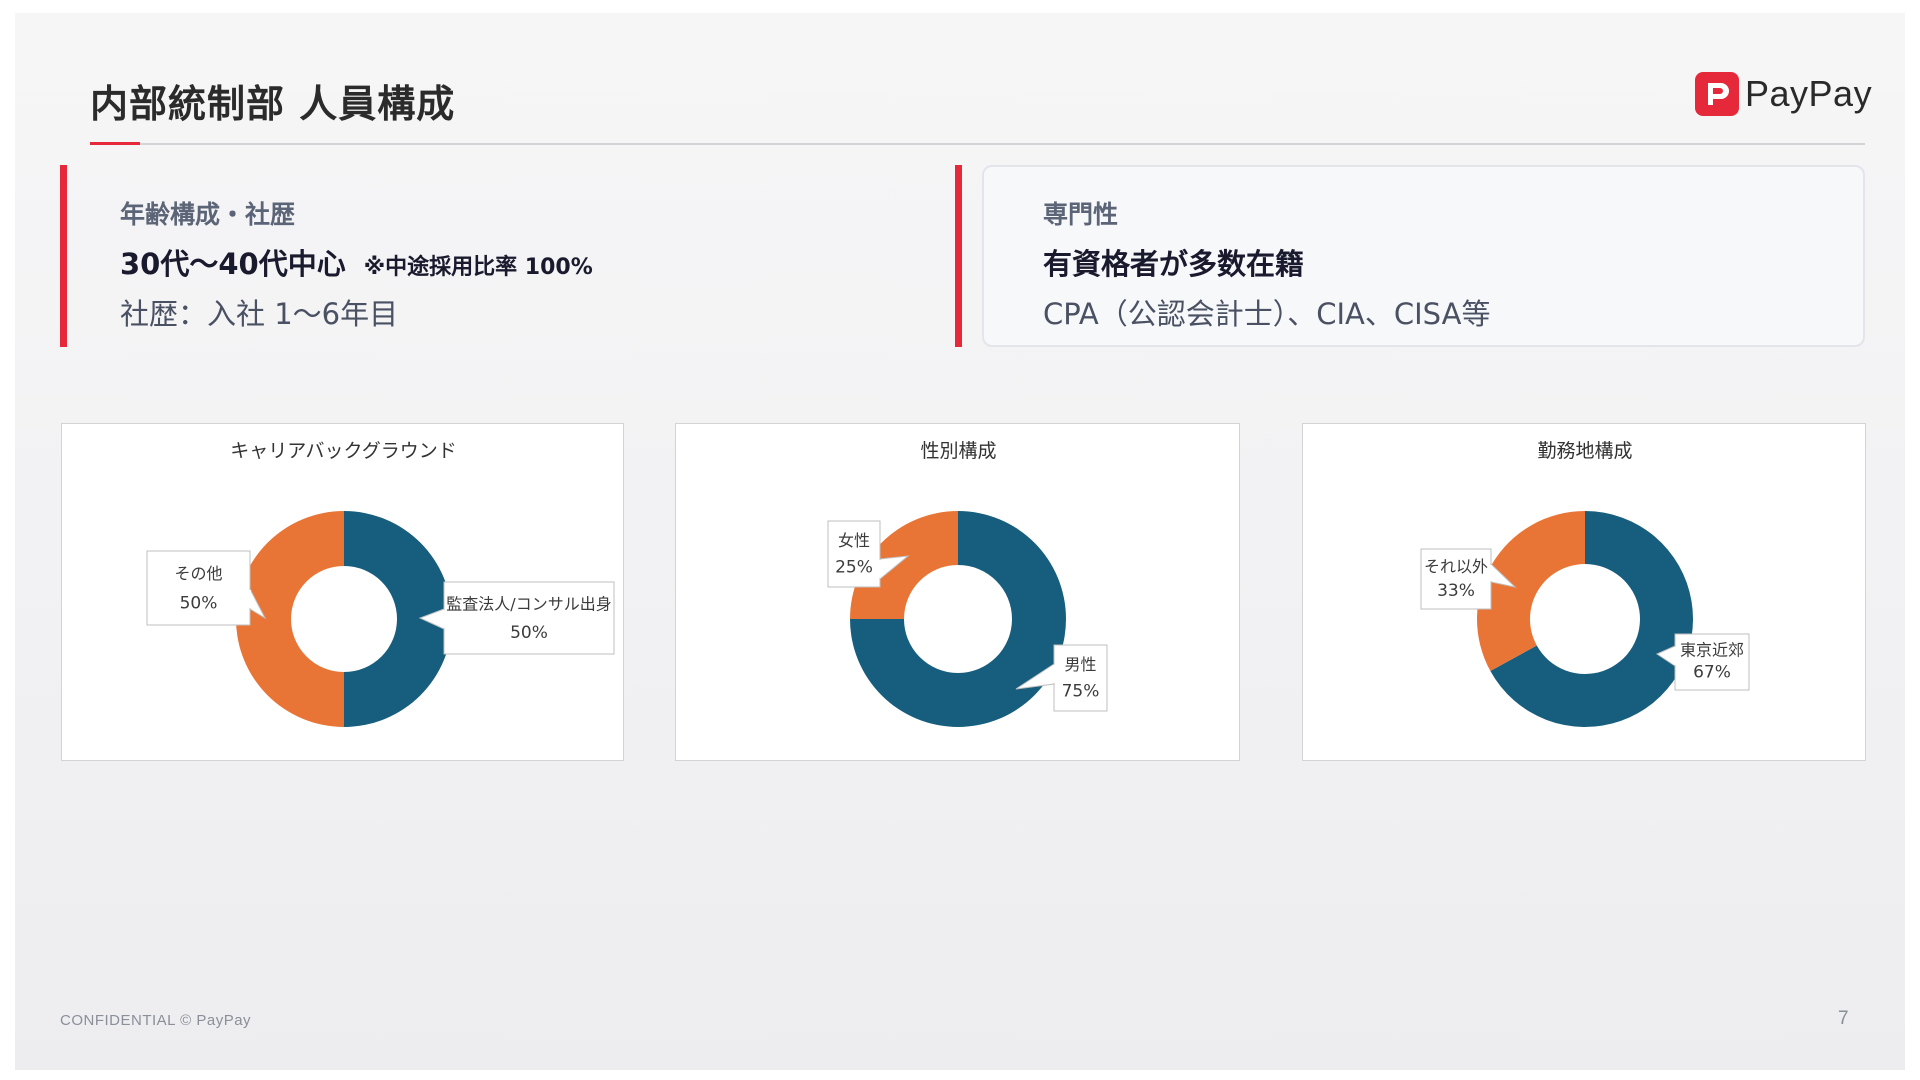 This screenshot has height=1080, width=1920. I want to click on slice-label: 女性, so click(854, 540).